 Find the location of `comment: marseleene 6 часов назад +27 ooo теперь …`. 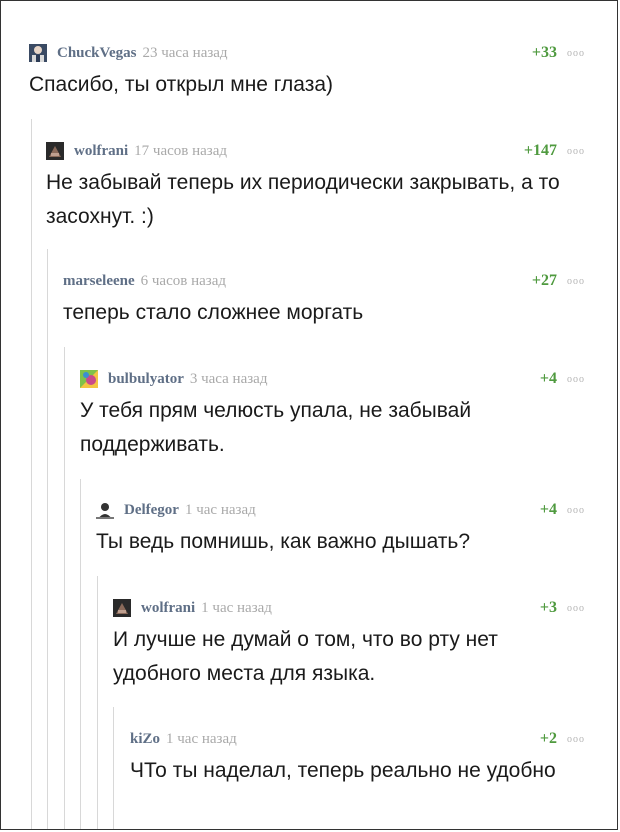

comment: marseleene 6 часов назад +27 ooo теперь … is located at coordinates (325, 300).